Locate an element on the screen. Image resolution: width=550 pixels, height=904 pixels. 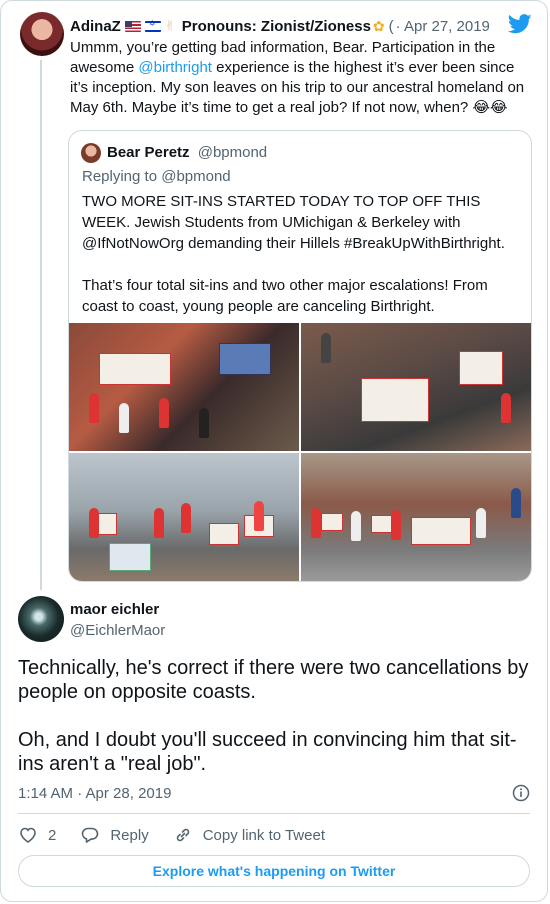
quoted-author-name: Bear Peretz is located at coordinates (148, 152).